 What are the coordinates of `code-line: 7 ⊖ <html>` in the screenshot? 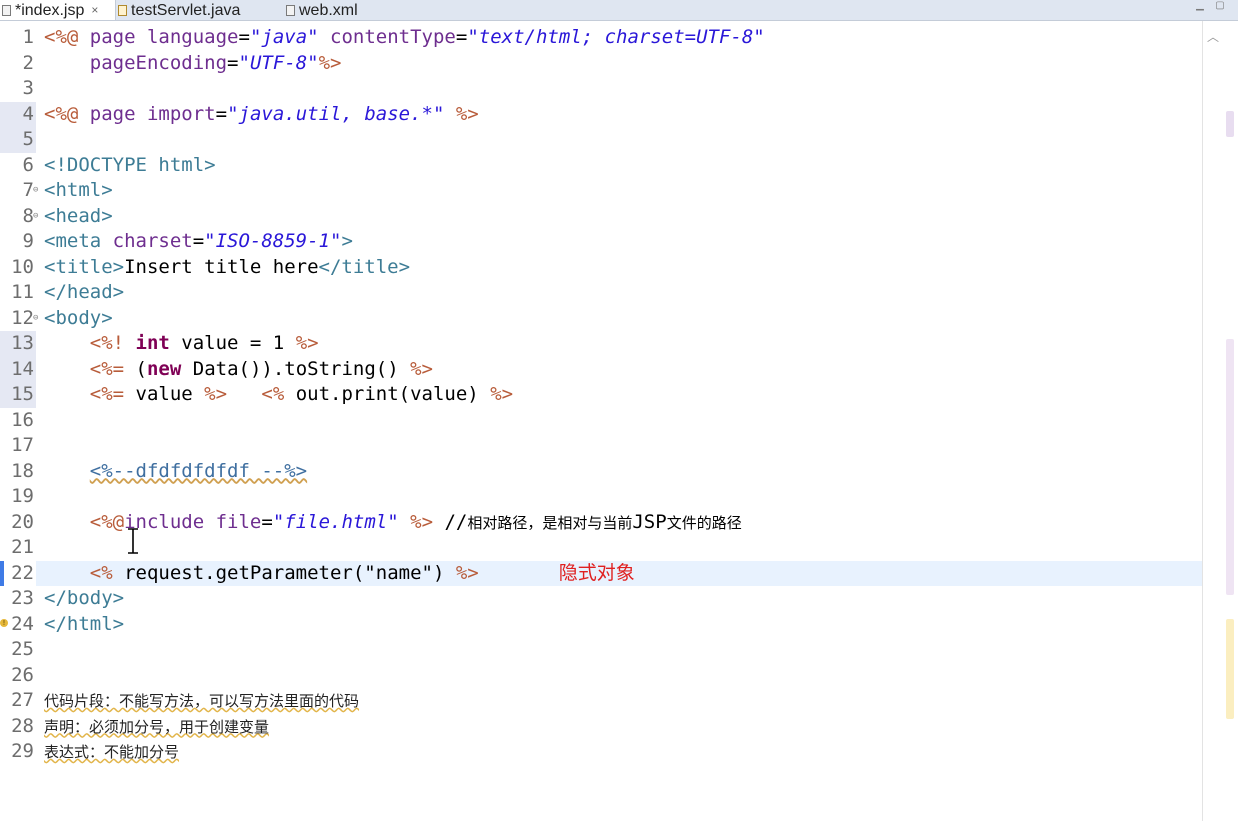 It's located at (600, 191).